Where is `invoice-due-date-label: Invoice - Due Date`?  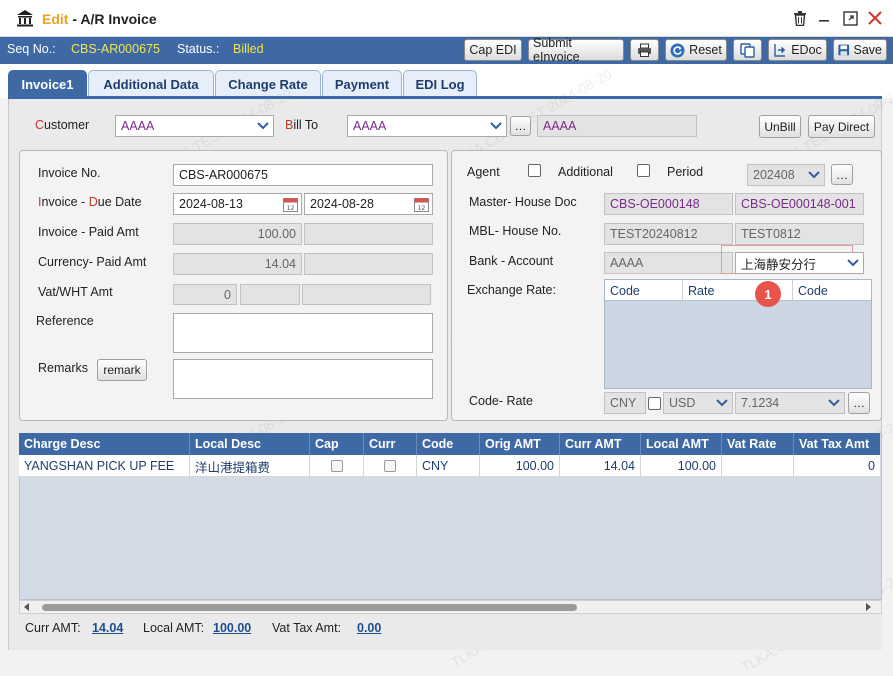
invoice-due-date-label: Invoice - Due Date is located at coordinates (90, 202).